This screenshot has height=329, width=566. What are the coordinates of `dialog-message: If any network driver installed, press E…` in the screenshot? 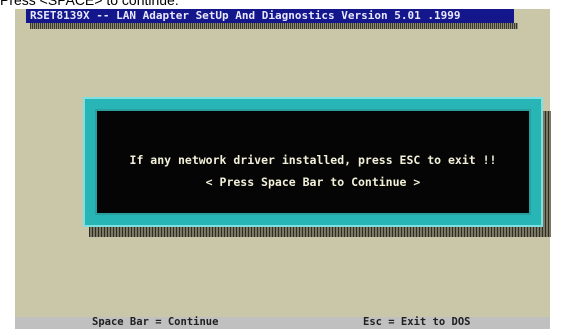 It's located at (313, 160).